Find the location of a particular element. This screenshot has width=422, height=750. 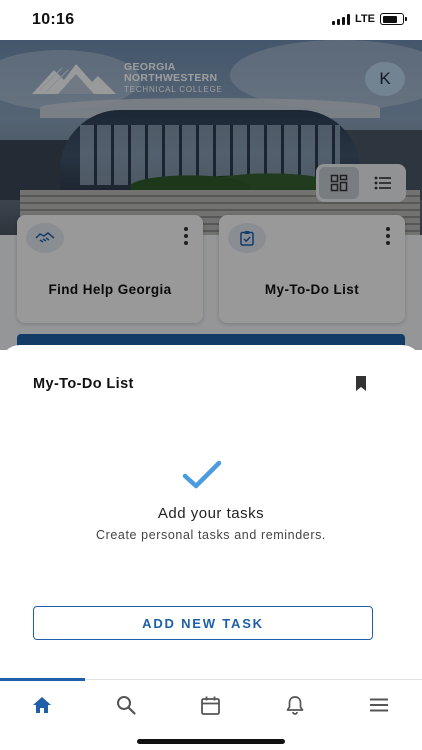

tab-home is located at coordinates (42, 705).